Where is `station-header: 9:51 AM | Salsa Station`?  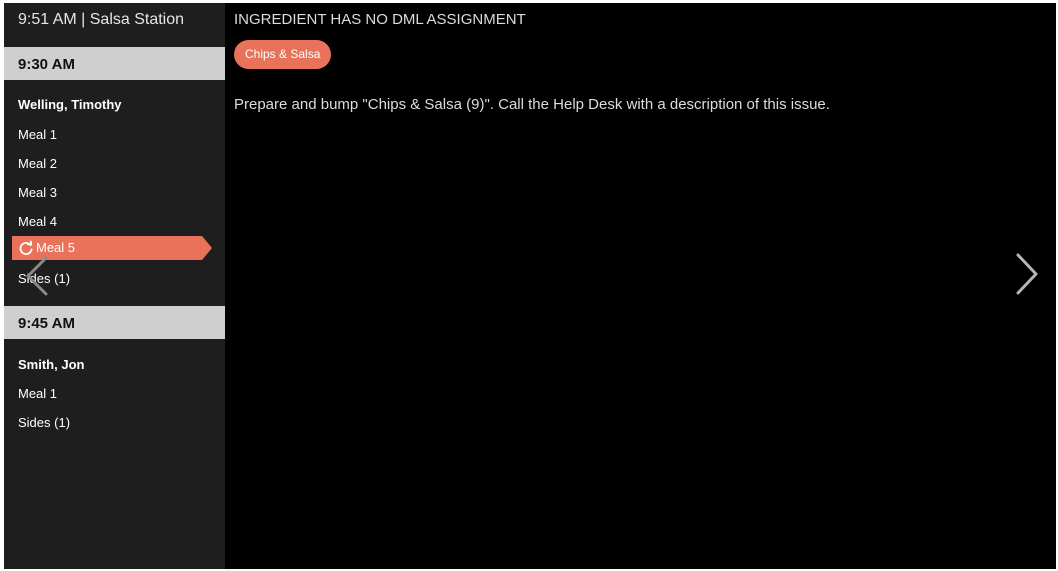 station-header: 9:51 AM | Salsa Station is located at coordinates (101, 19).